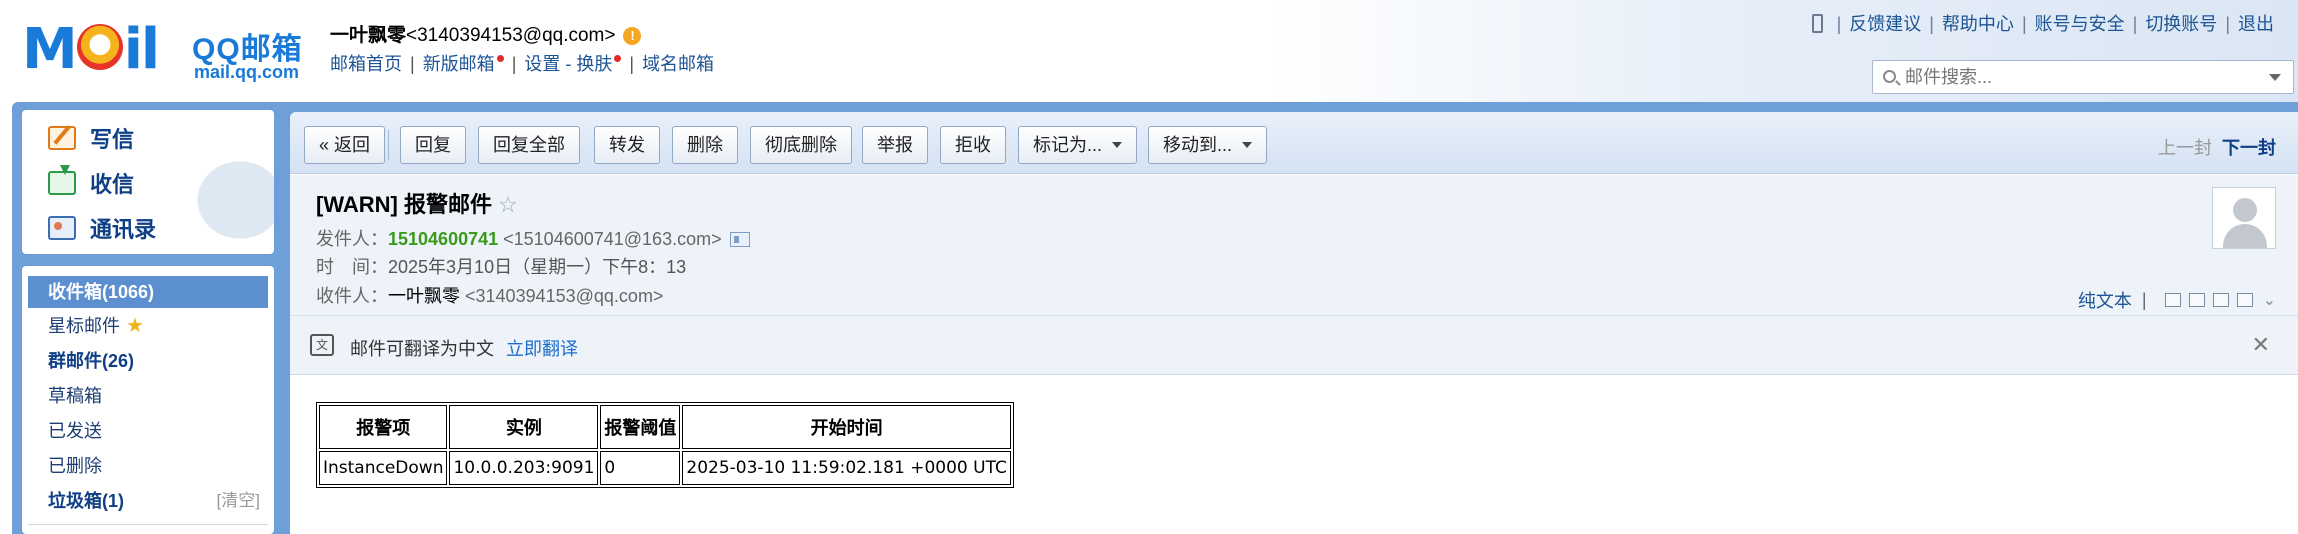 The height and width of the screenshot is (534, 2298). Describe the element at coordinates (537, 267) in the screenshot. I see `time-value: 2025年3月10日（星期一）下午8：13` at that location.